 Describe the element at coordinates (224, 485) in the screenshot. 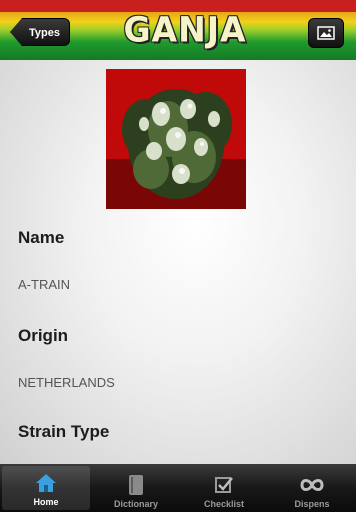

I see `checklist-icon` at that location.